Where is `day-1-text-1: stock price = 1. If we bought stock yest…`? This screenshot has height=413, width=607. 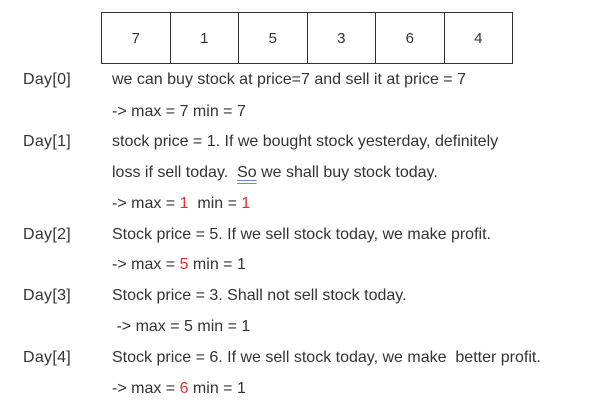 day-1-text-1: stock price = 1. If we bought stock yest… is located at coordinates (305, 141).